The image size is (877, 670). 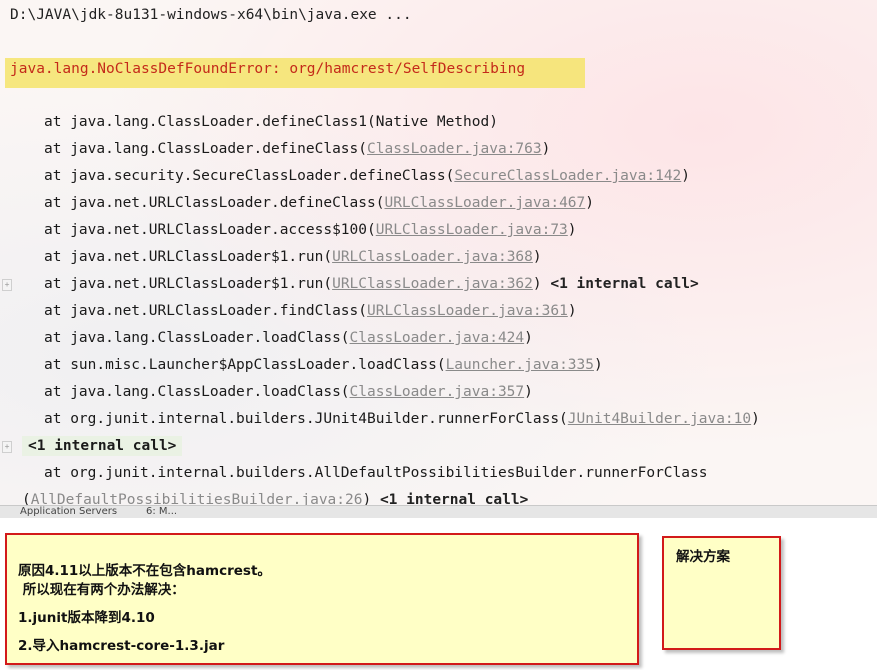 I want to click on frame-text: at java.net.URLClassLoader.defineClass(, so click(x=214, y=203).